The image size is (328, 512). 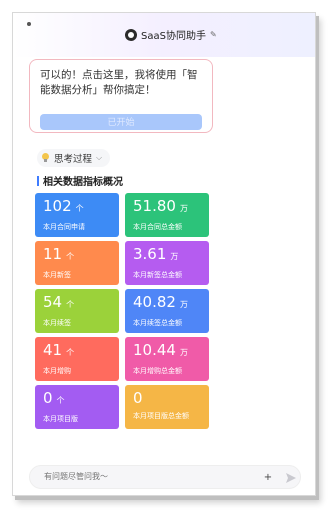 What do you see at coordinates (45, 158) in the screenshot?
I see `lightbulb-icon` at bounding box center [45, 158].